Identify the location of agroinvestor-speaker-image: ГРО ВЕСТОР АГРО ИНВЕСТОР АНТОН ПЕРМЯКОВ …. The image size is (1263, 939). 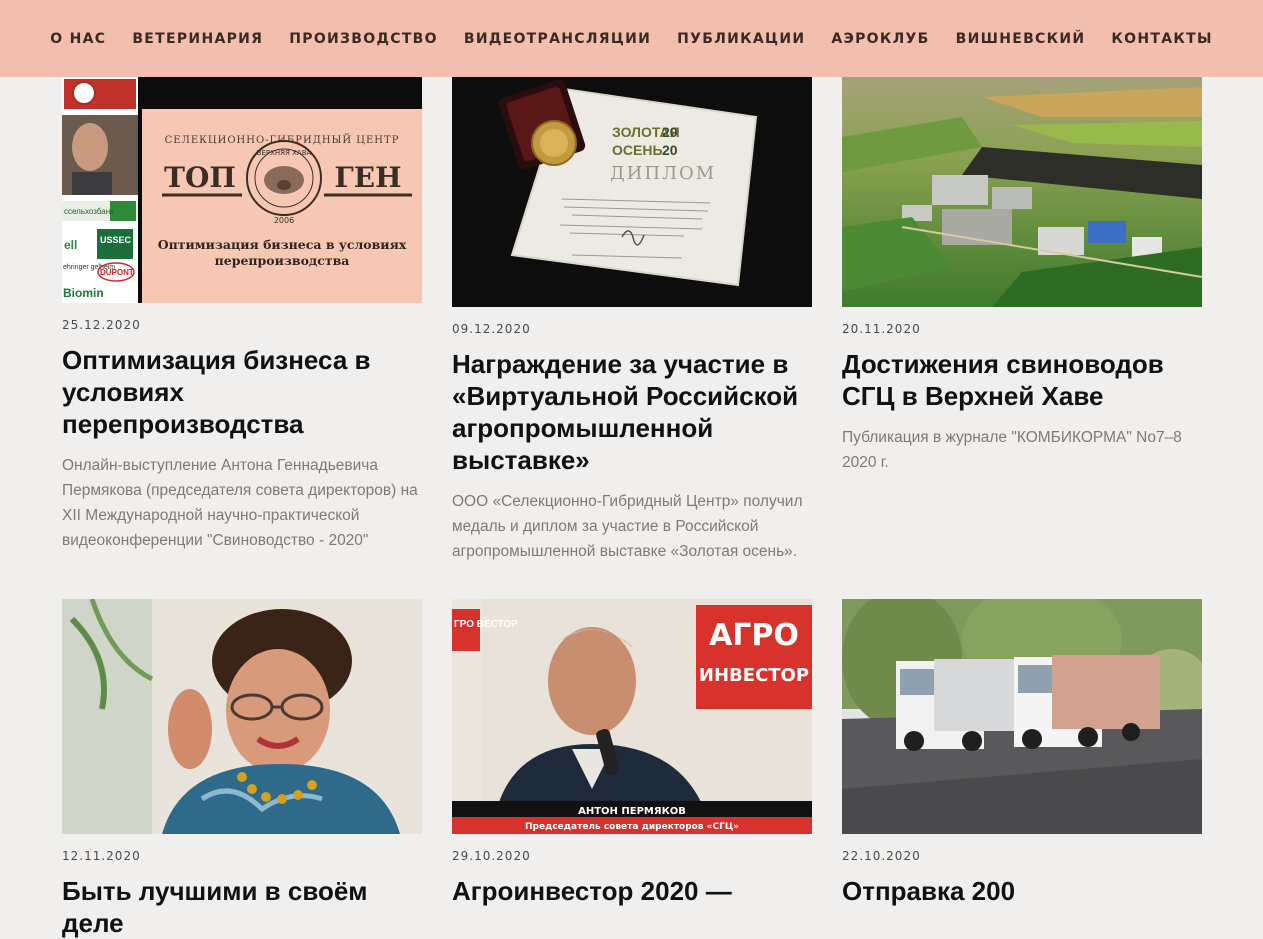
(632, 716).